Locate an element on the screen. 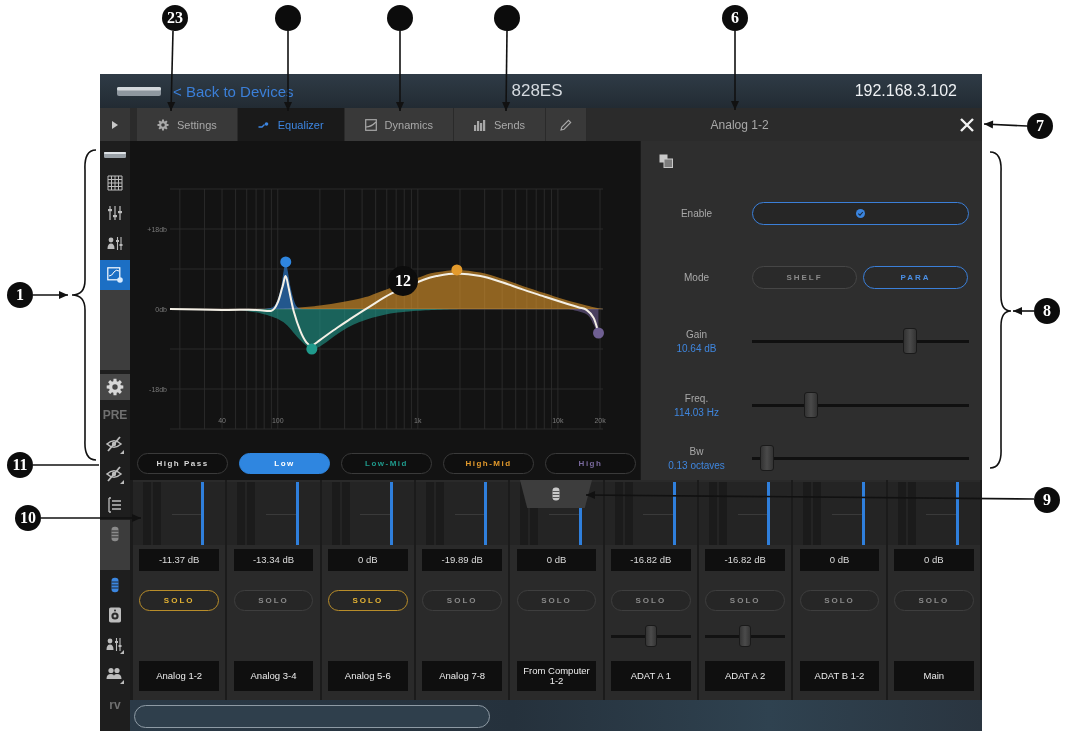 This screenshot has height=731, width=1073. expand-button is located at coordinates (115, 124).